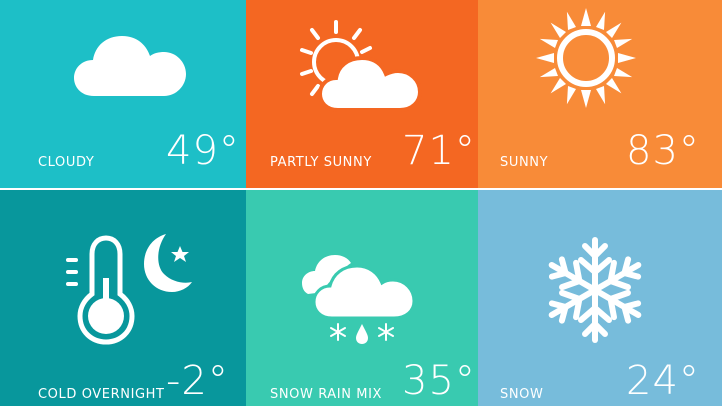 The width and height of the screenshot is (722, 406). What do you see at coordinates (439, 151) in the screenshot?
I see `tile-temperature: 71°` at bounding box center [439, 151].